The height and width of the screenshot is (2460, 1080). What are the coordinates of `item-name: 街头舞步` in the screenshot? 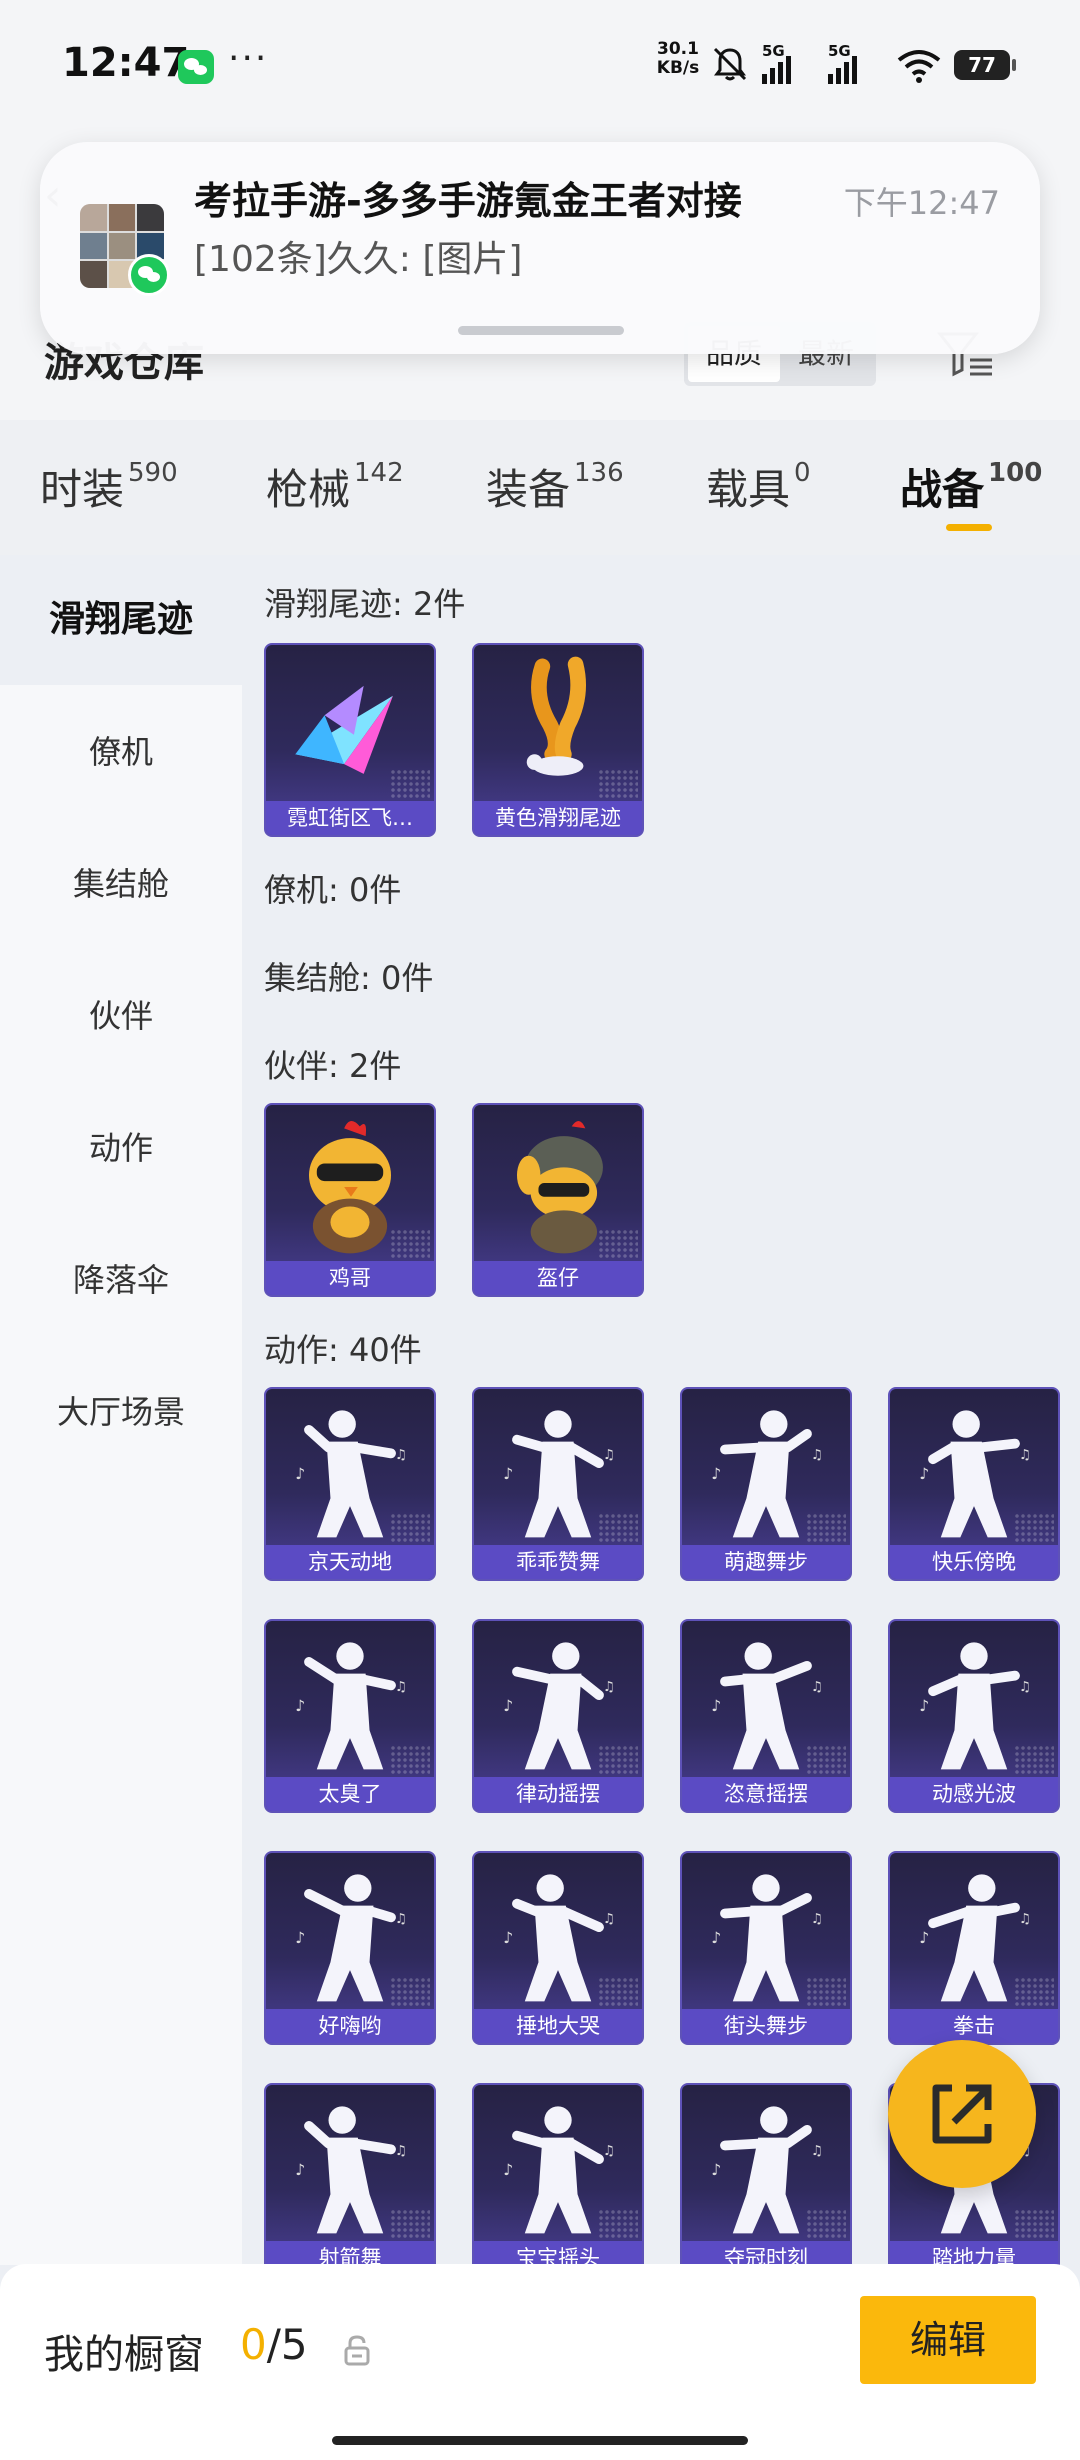 It's located at (766, 2026).